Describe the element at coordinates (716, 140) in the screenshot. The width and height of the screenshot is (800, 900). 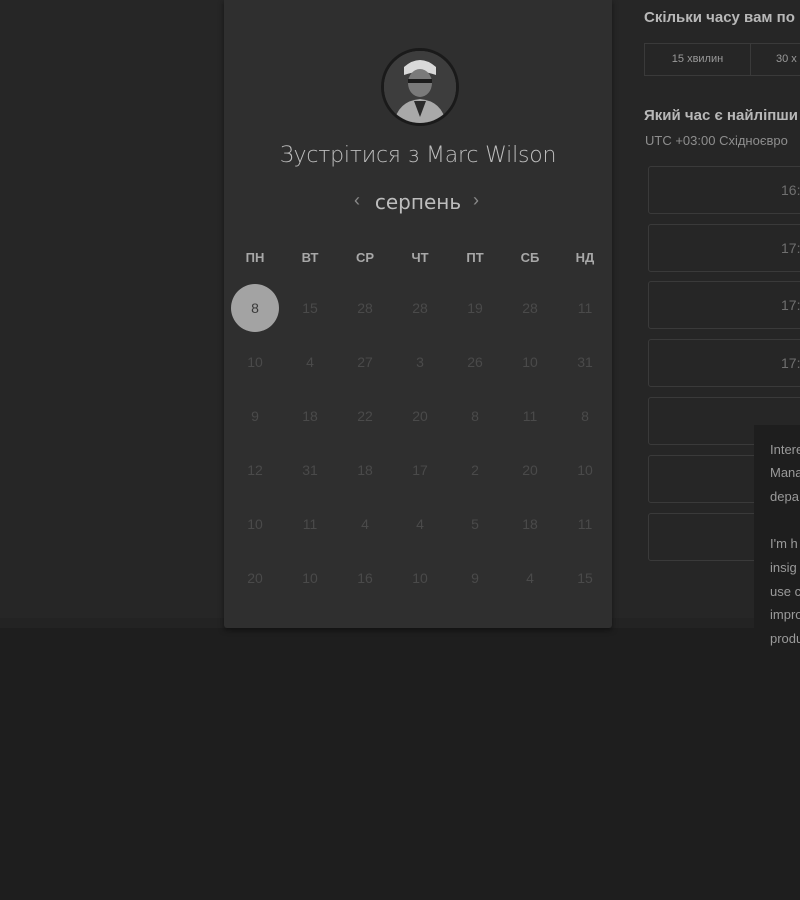
I see `timezone-label: UTC +03:00 Східноєвро` at that location.